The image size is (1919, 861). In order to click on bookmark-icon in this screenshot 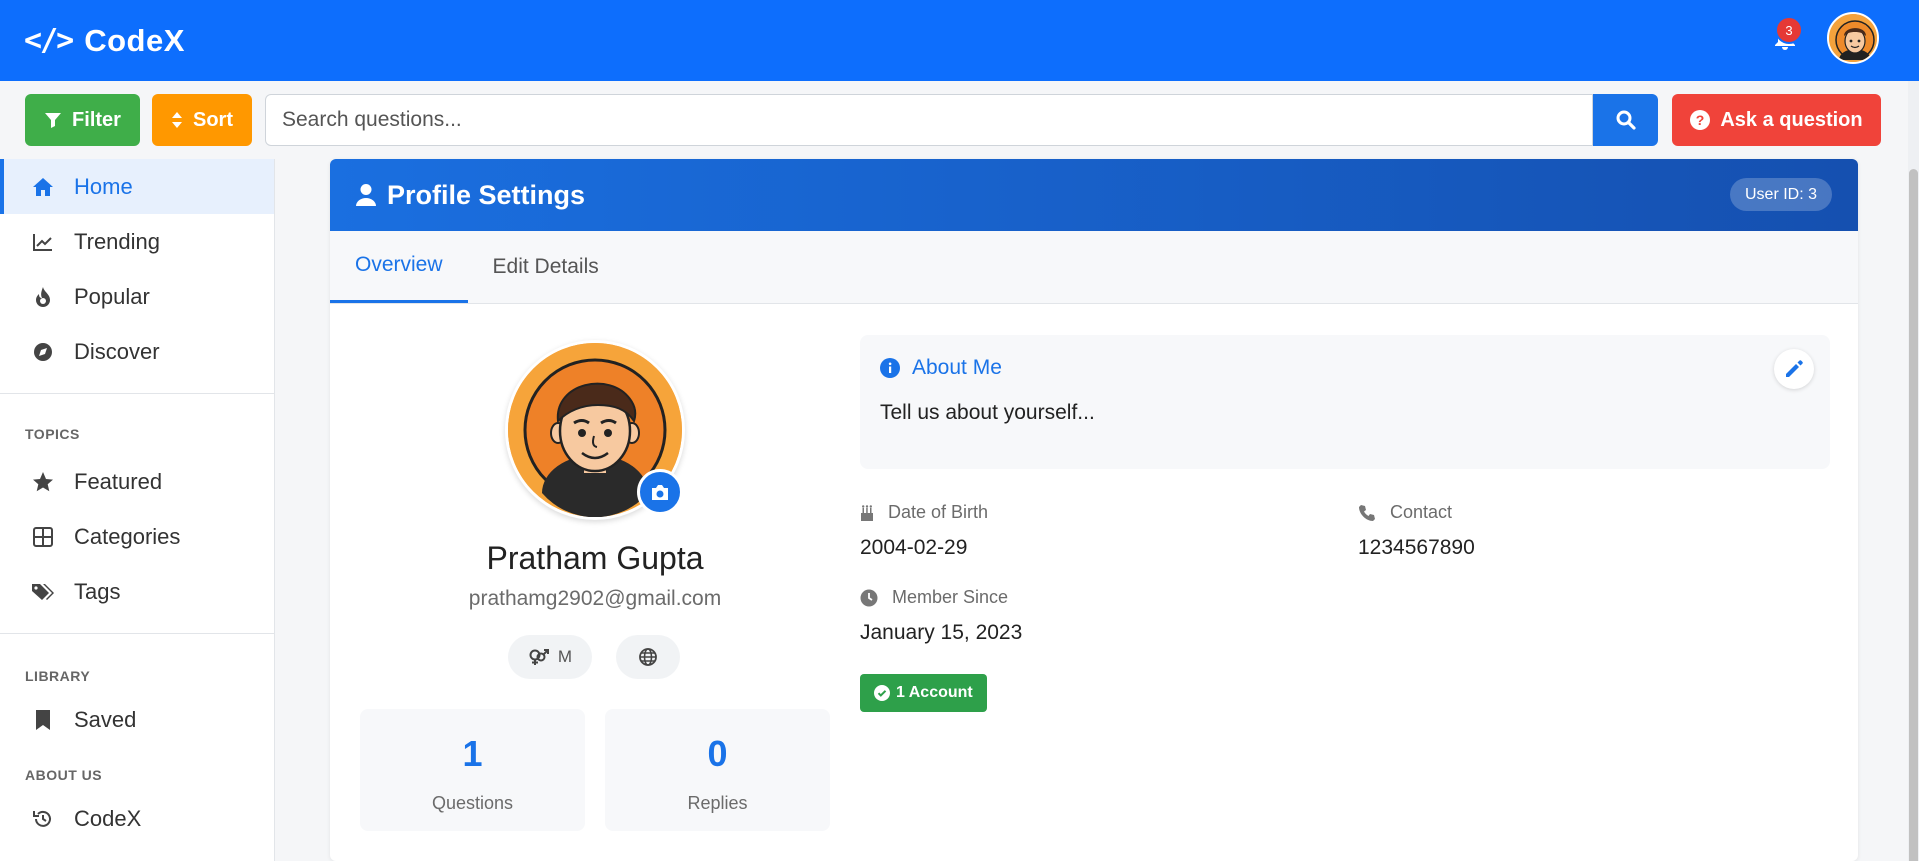, I will do `click(43, 720)`.